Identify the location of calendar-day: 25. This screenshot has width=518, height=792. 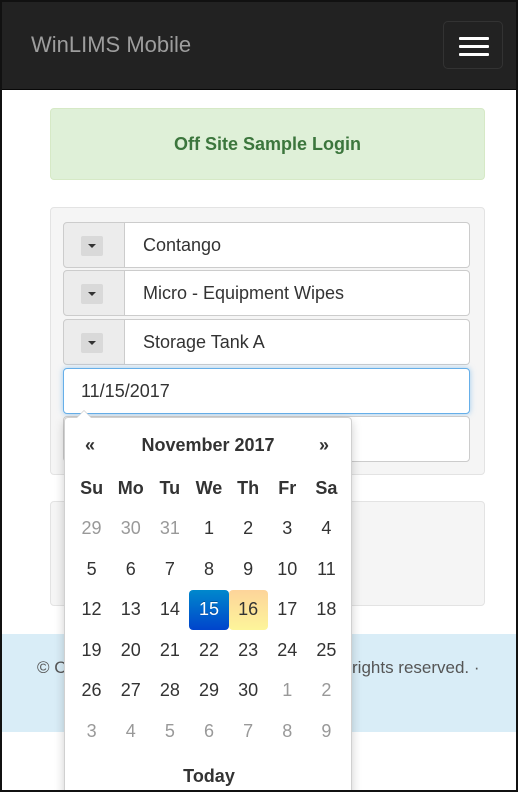
(326, 650).